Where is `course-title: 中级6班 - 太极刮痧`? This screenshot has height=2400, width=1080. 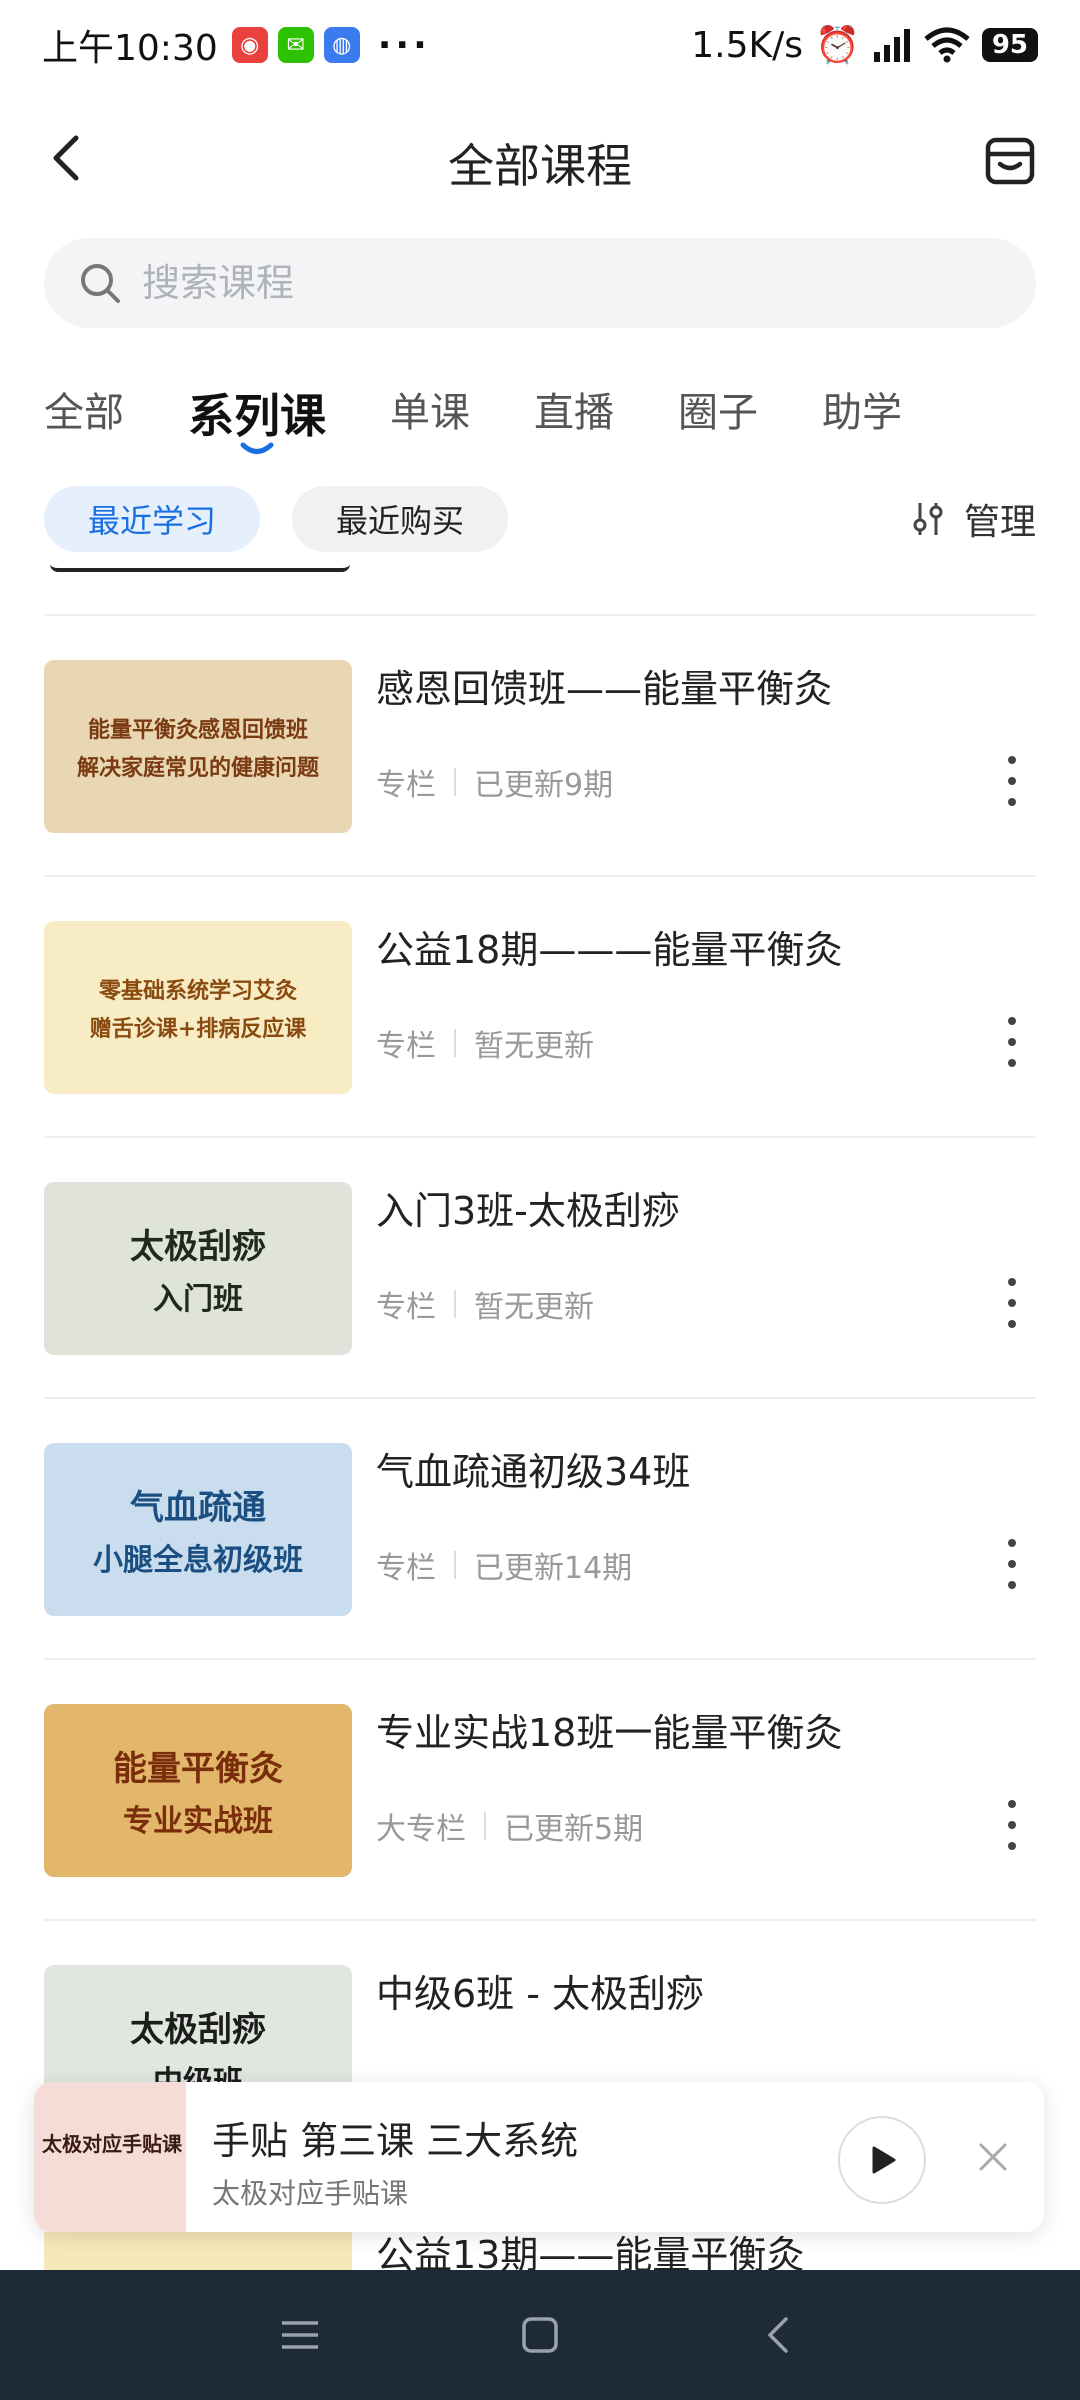 course-title: 中级6班 - 太极刮痧 is located at coordinates (540, 1994).